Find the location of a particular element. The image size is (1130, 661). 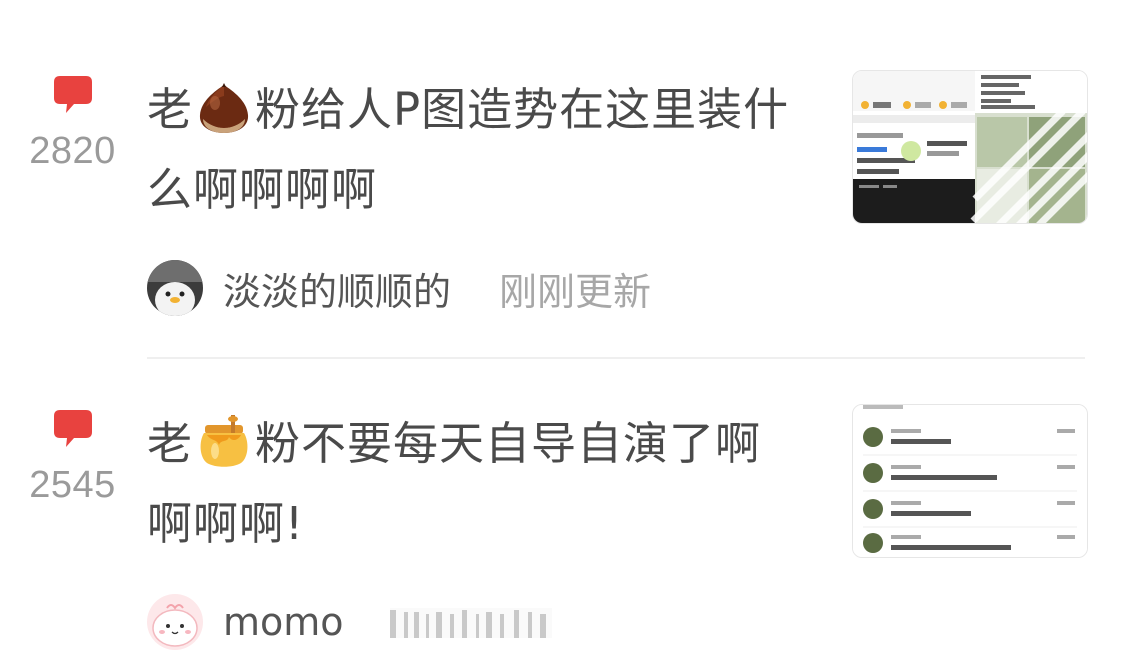

author-name: 淡淡的顺顺的 is located at coordinates (337, 288).